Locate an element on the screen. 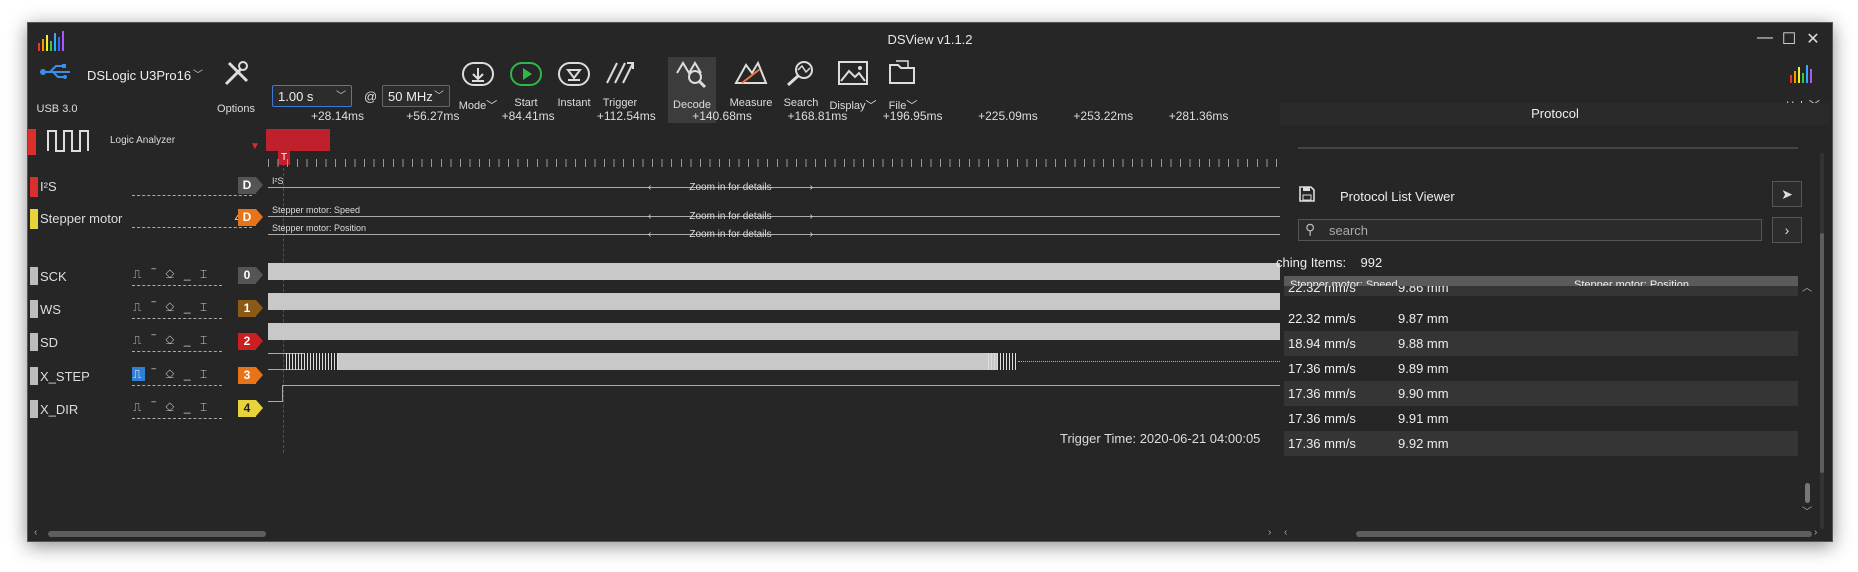  channel-row: SCK ⎍ ‾ ⎐ _ ⌶ 0 is located at coordinates (153, 278).